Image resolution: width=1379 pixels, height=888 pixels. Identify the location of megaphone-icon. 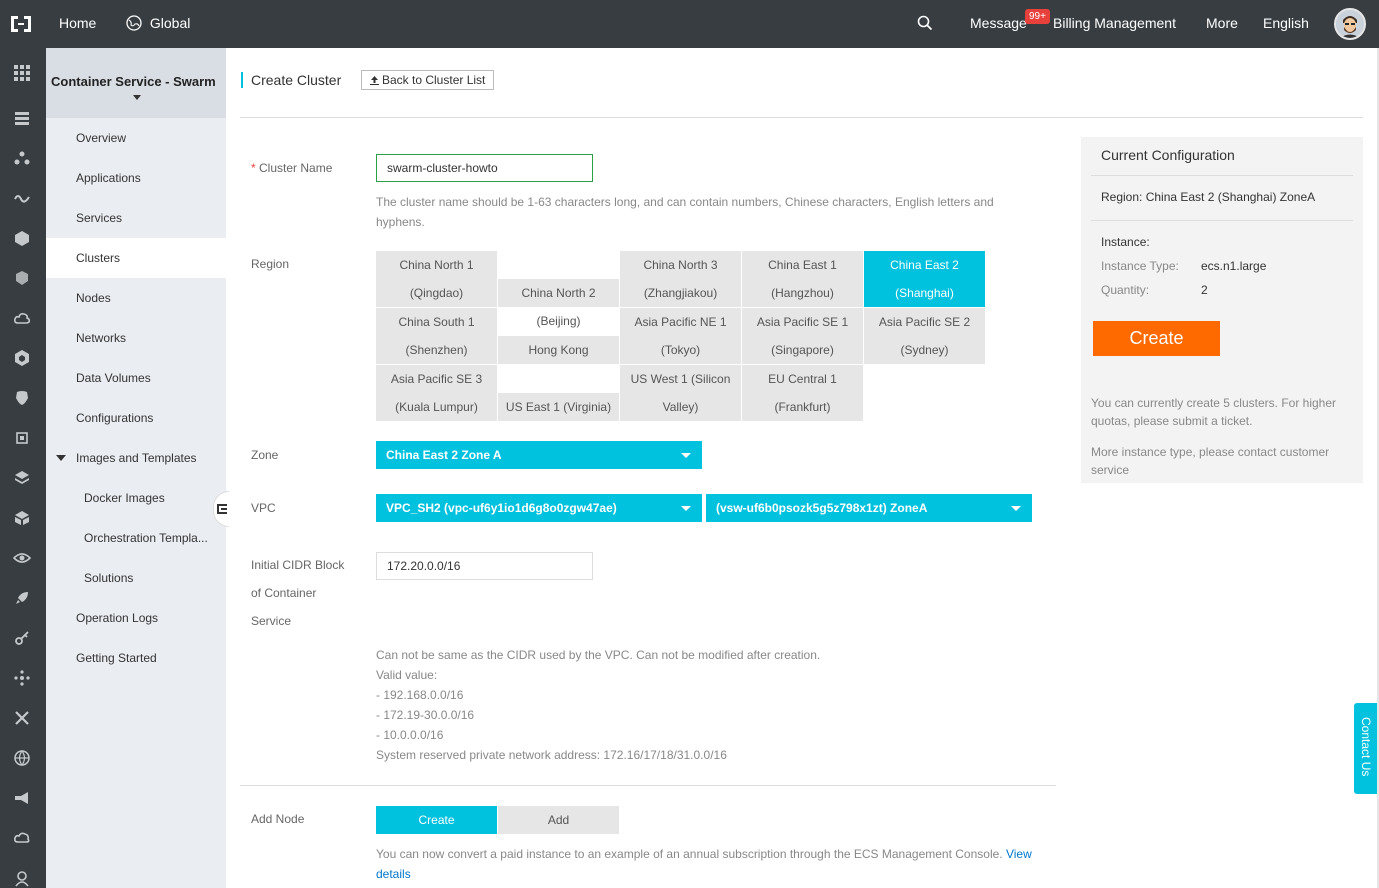
(22, 798).